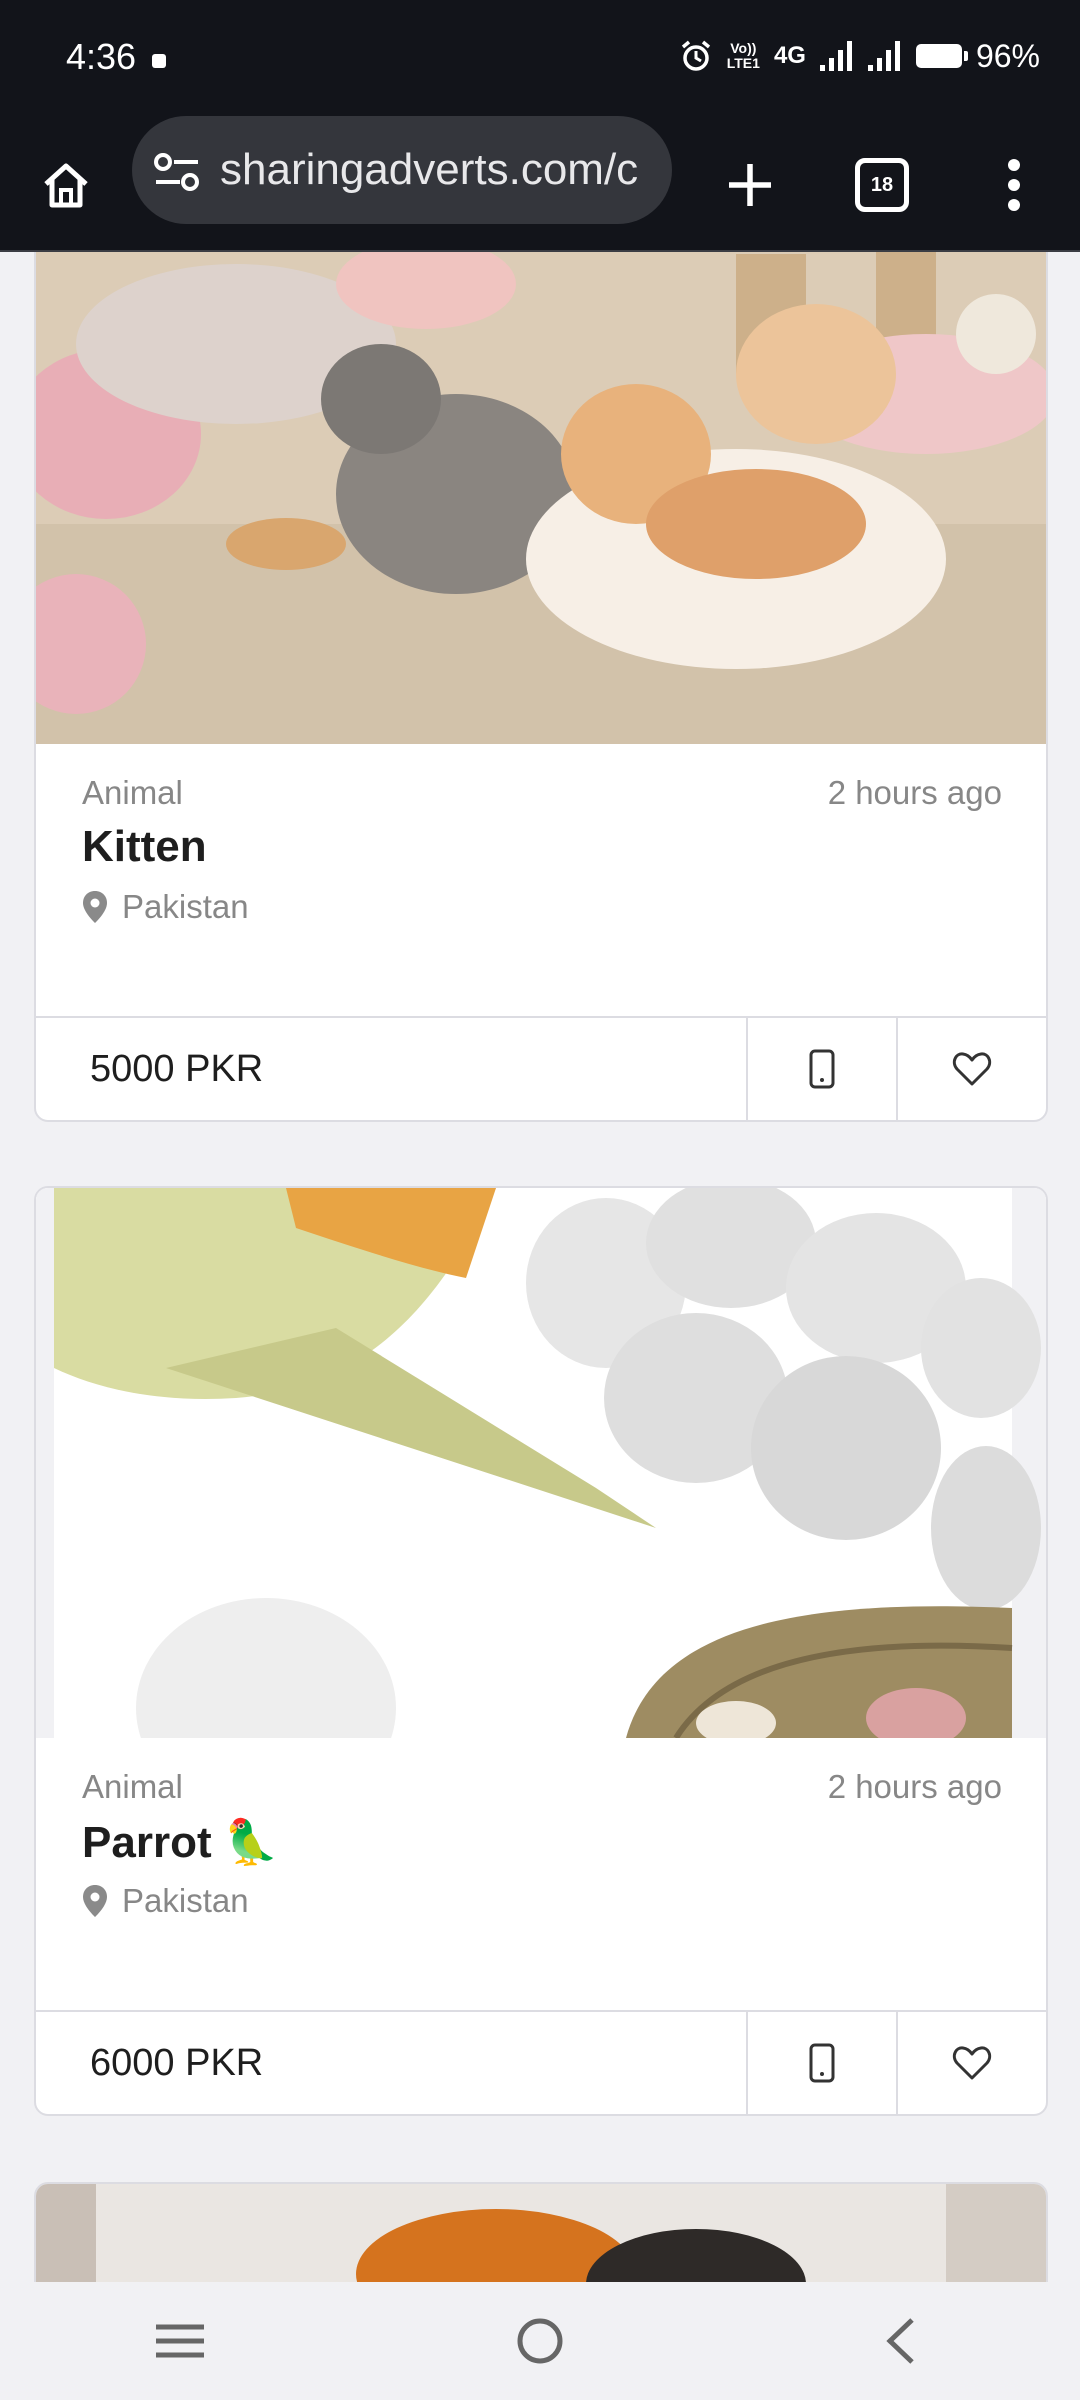 The image size is (1080, 2400). I want to click on battery-icon, so click(941, 56).